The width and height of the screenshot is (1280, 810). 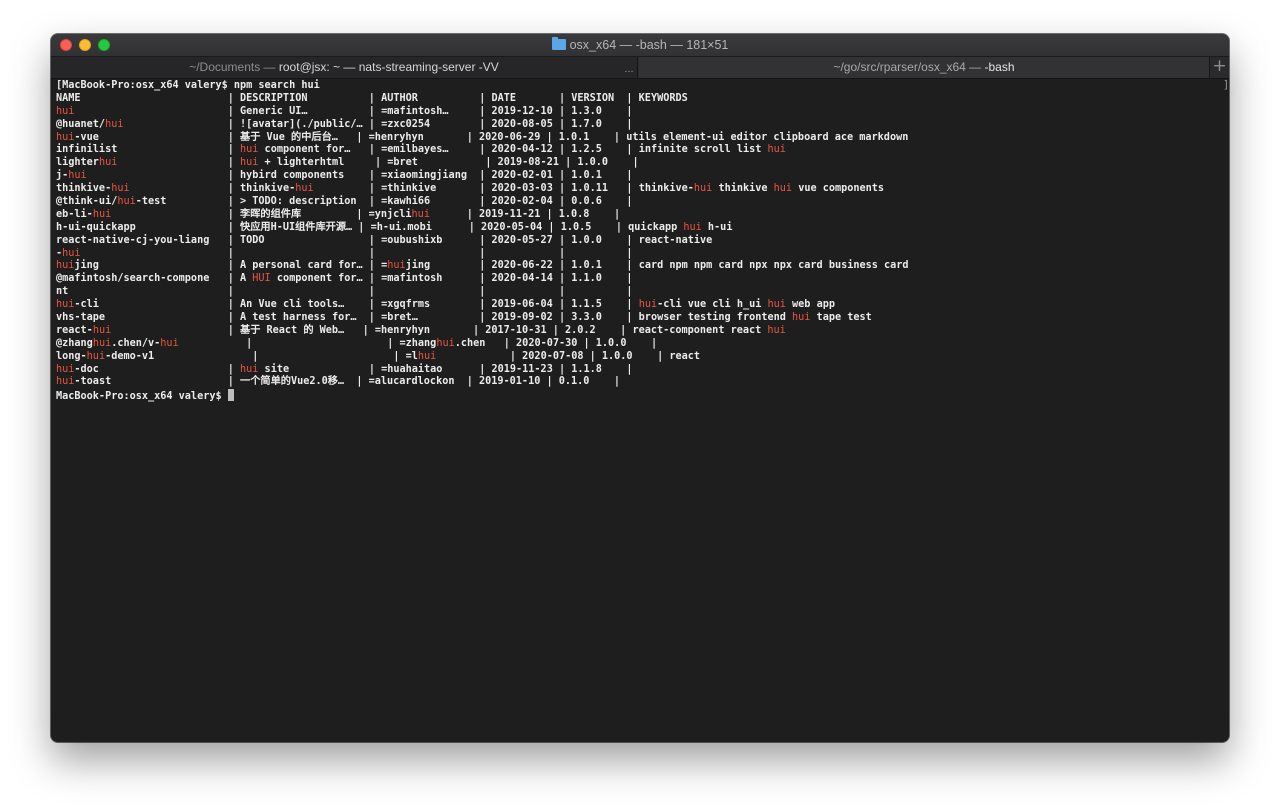 What do you see at coordinates (999, 67) in the screenshot?
I see `tab-label-bold: -bash` at bounding box center [999, 67].